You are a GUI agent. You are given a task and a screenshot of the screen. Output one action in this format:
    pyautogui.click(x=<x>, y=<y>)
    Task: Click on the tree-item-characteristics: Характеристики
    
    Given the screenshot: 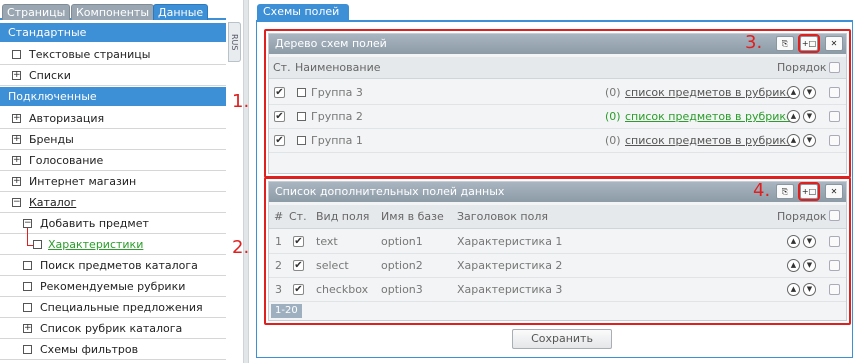 What is the action you would take?
    pyautogui.click(x=113, y=241)
    